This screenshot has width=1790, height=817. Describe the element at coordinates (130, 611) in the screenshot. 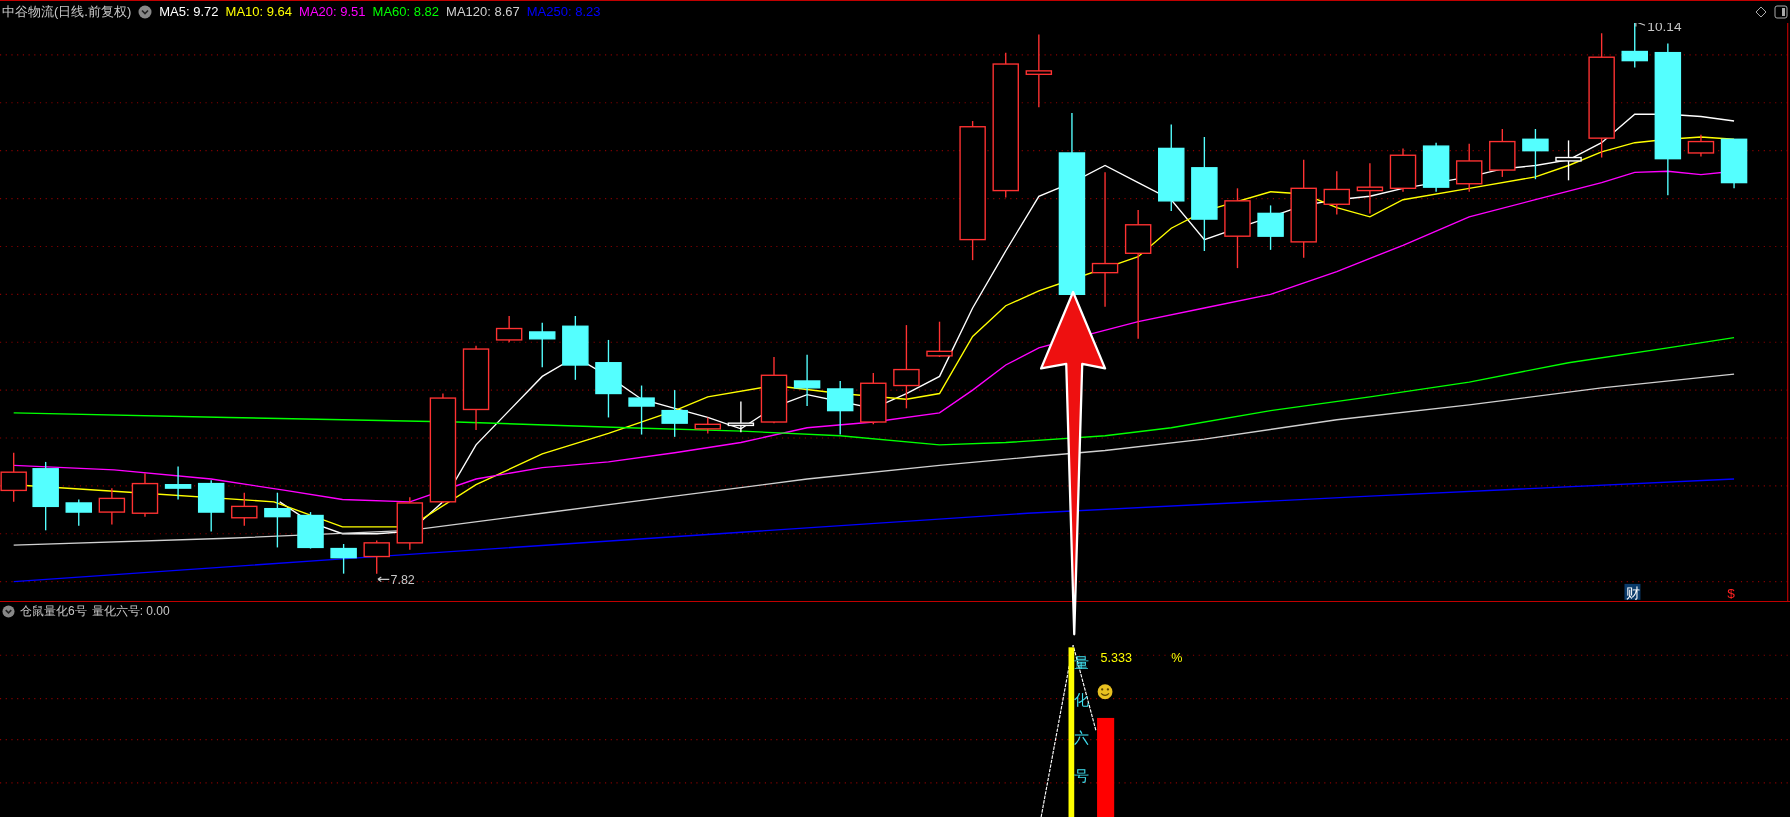

I see `indicator-value: 量化六号: 0.00` at that location.